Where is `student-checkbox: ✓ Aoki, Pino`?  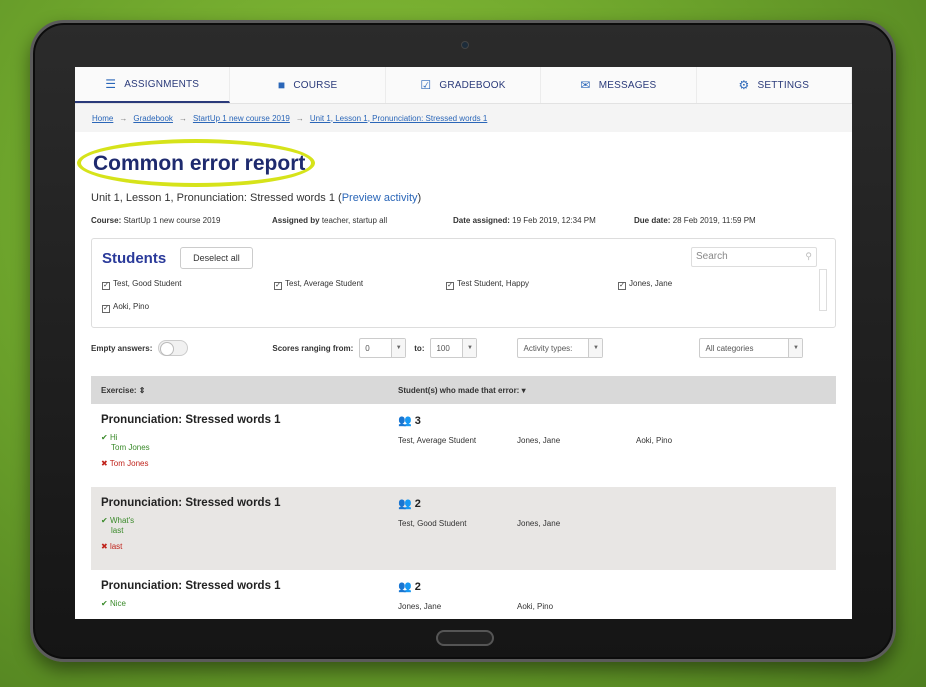
student-checkbox: ✓ Aoki, Pino is located at coordinates (188, 307).